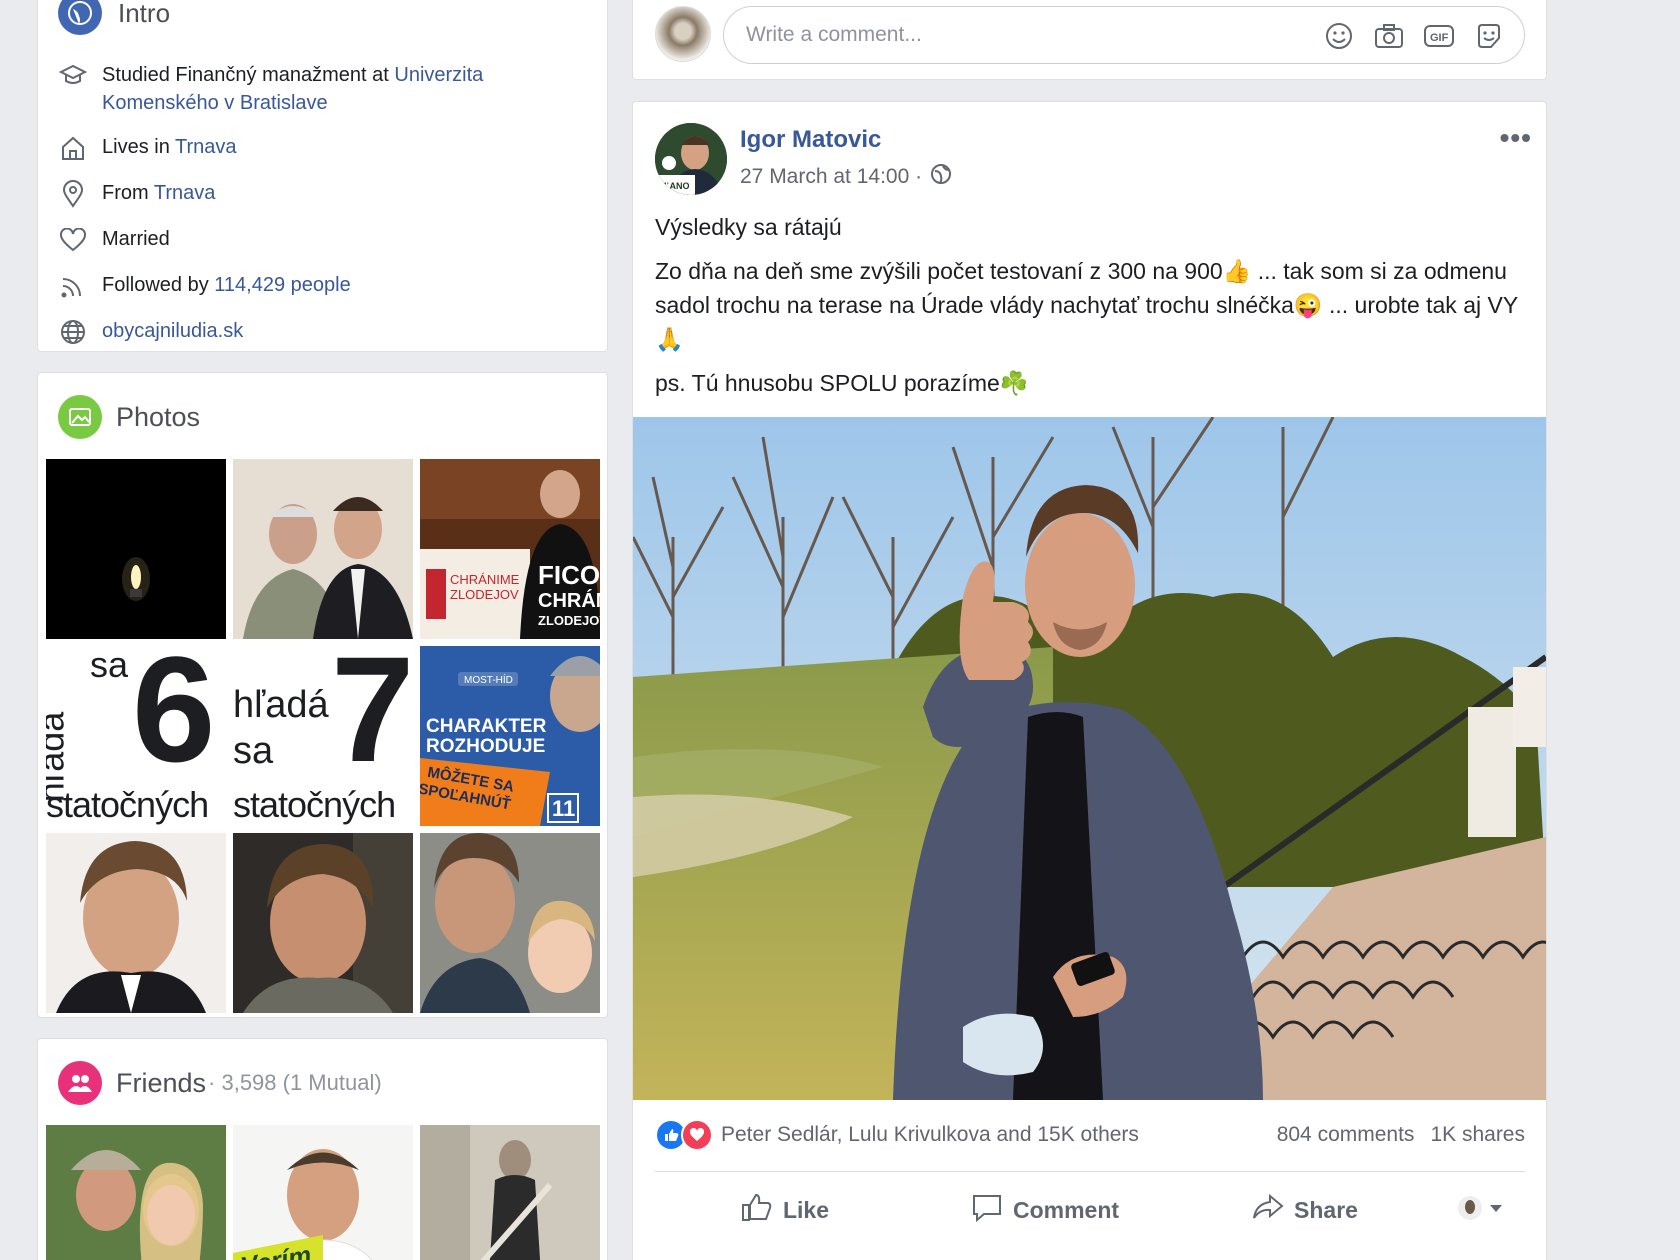 This screenshot has width=1680, height=1260. I want to click on photos-header: Photos, so click(129, 417).